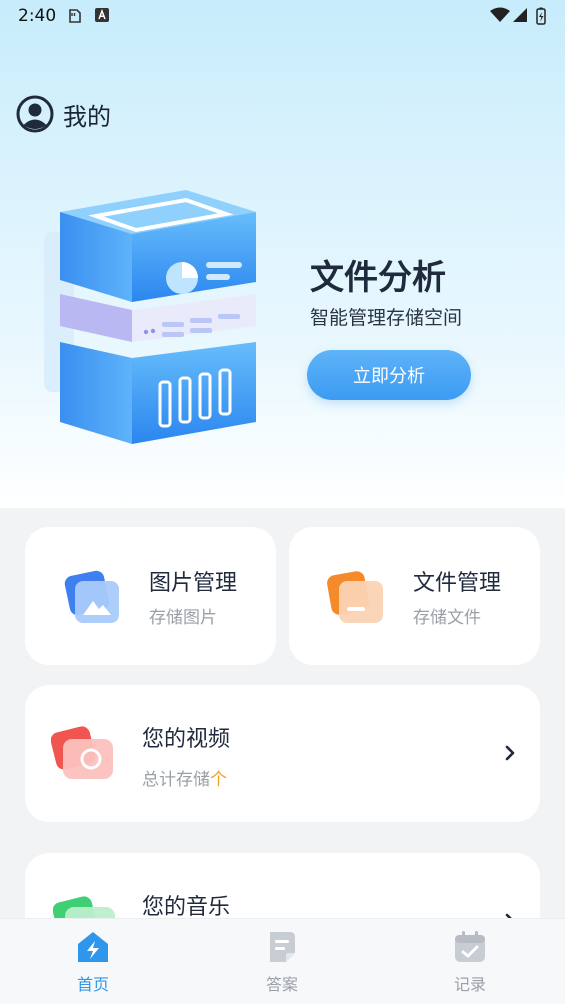  I want to click on analyze-now-button: 立即分析, so click(389, 375).